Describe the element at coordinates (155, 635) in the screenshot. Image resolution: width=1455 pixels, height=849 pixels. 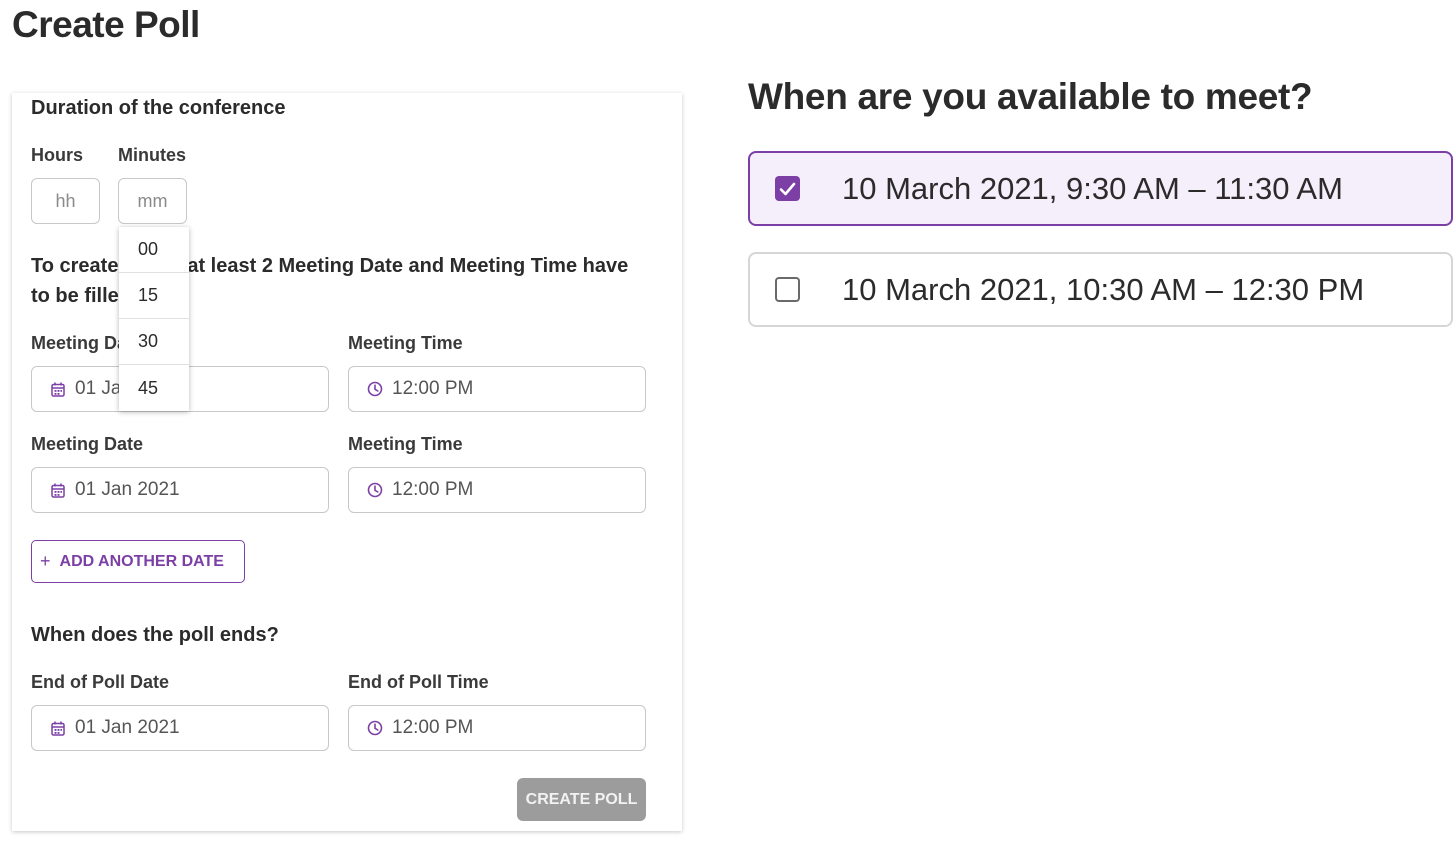
I see `poll-end-title: When does the poll ends?` at that location.